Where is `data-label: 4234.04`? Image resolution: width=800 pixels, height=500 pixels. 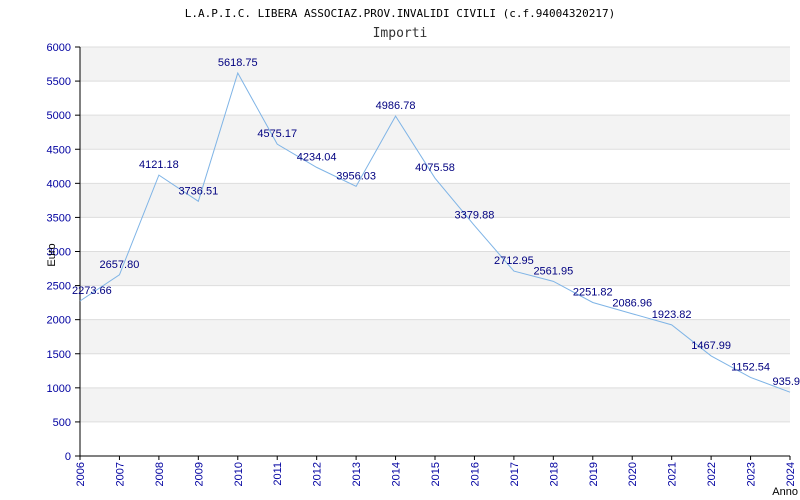
data-label: 4234.04 is located at coordinates (317, 157).